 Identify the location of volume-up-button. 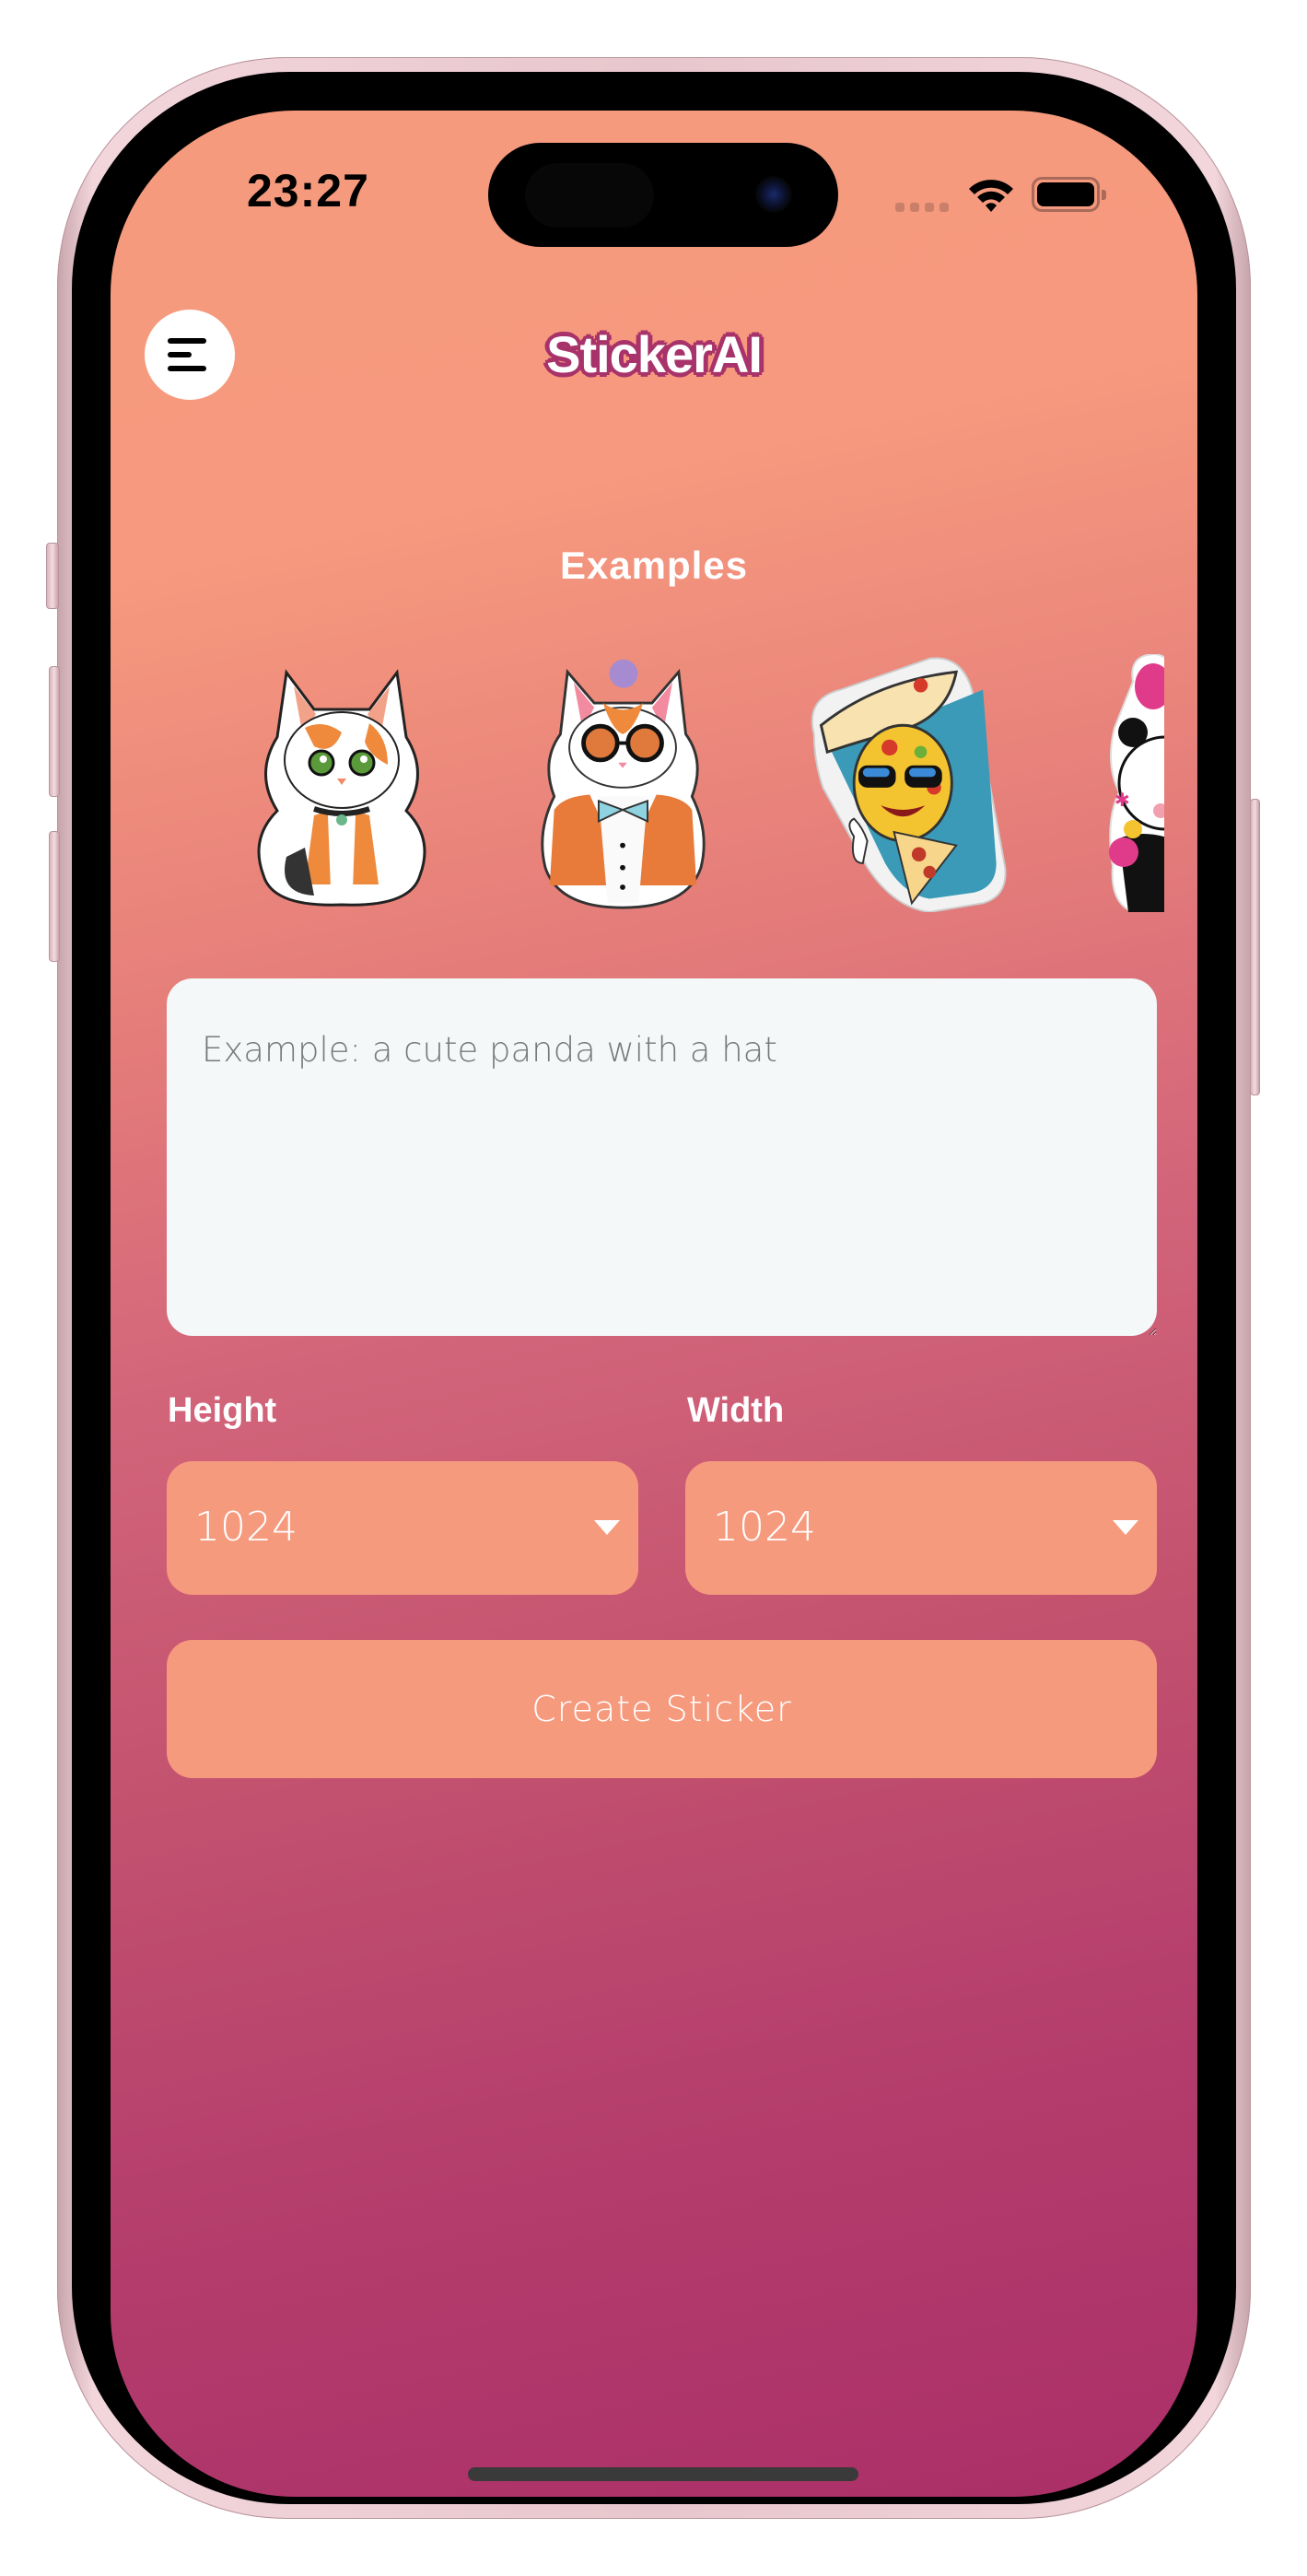
(54, 731).